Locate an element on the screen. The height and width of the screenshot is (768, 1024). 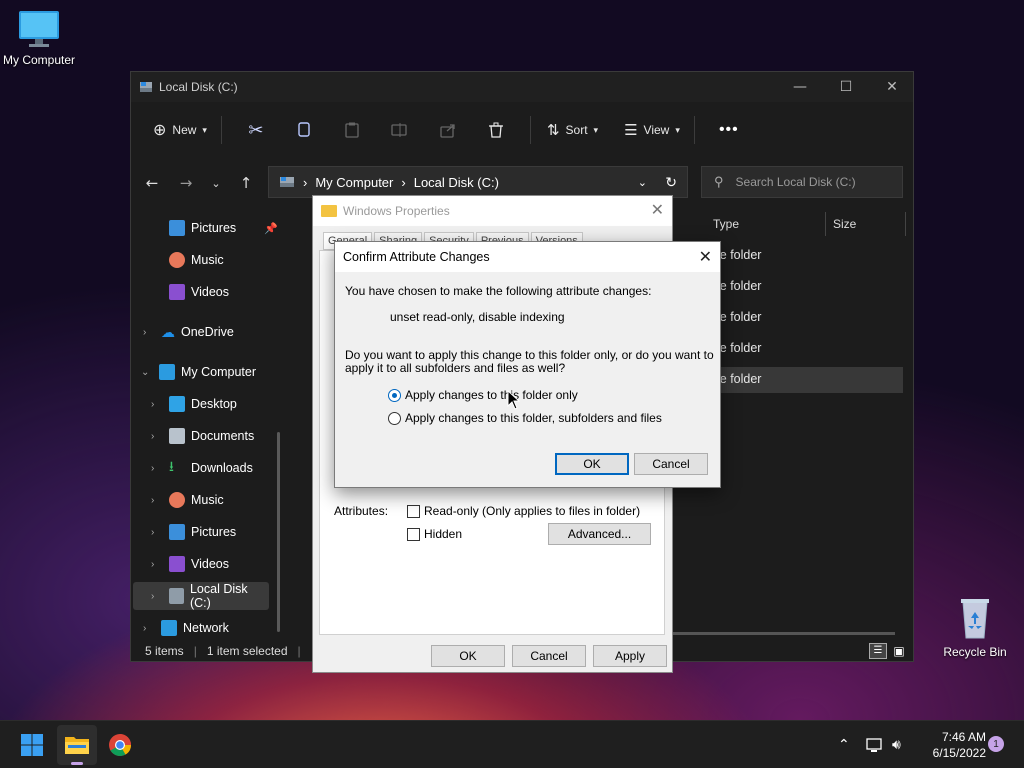
rename-button is located at coordinates (400, 130).